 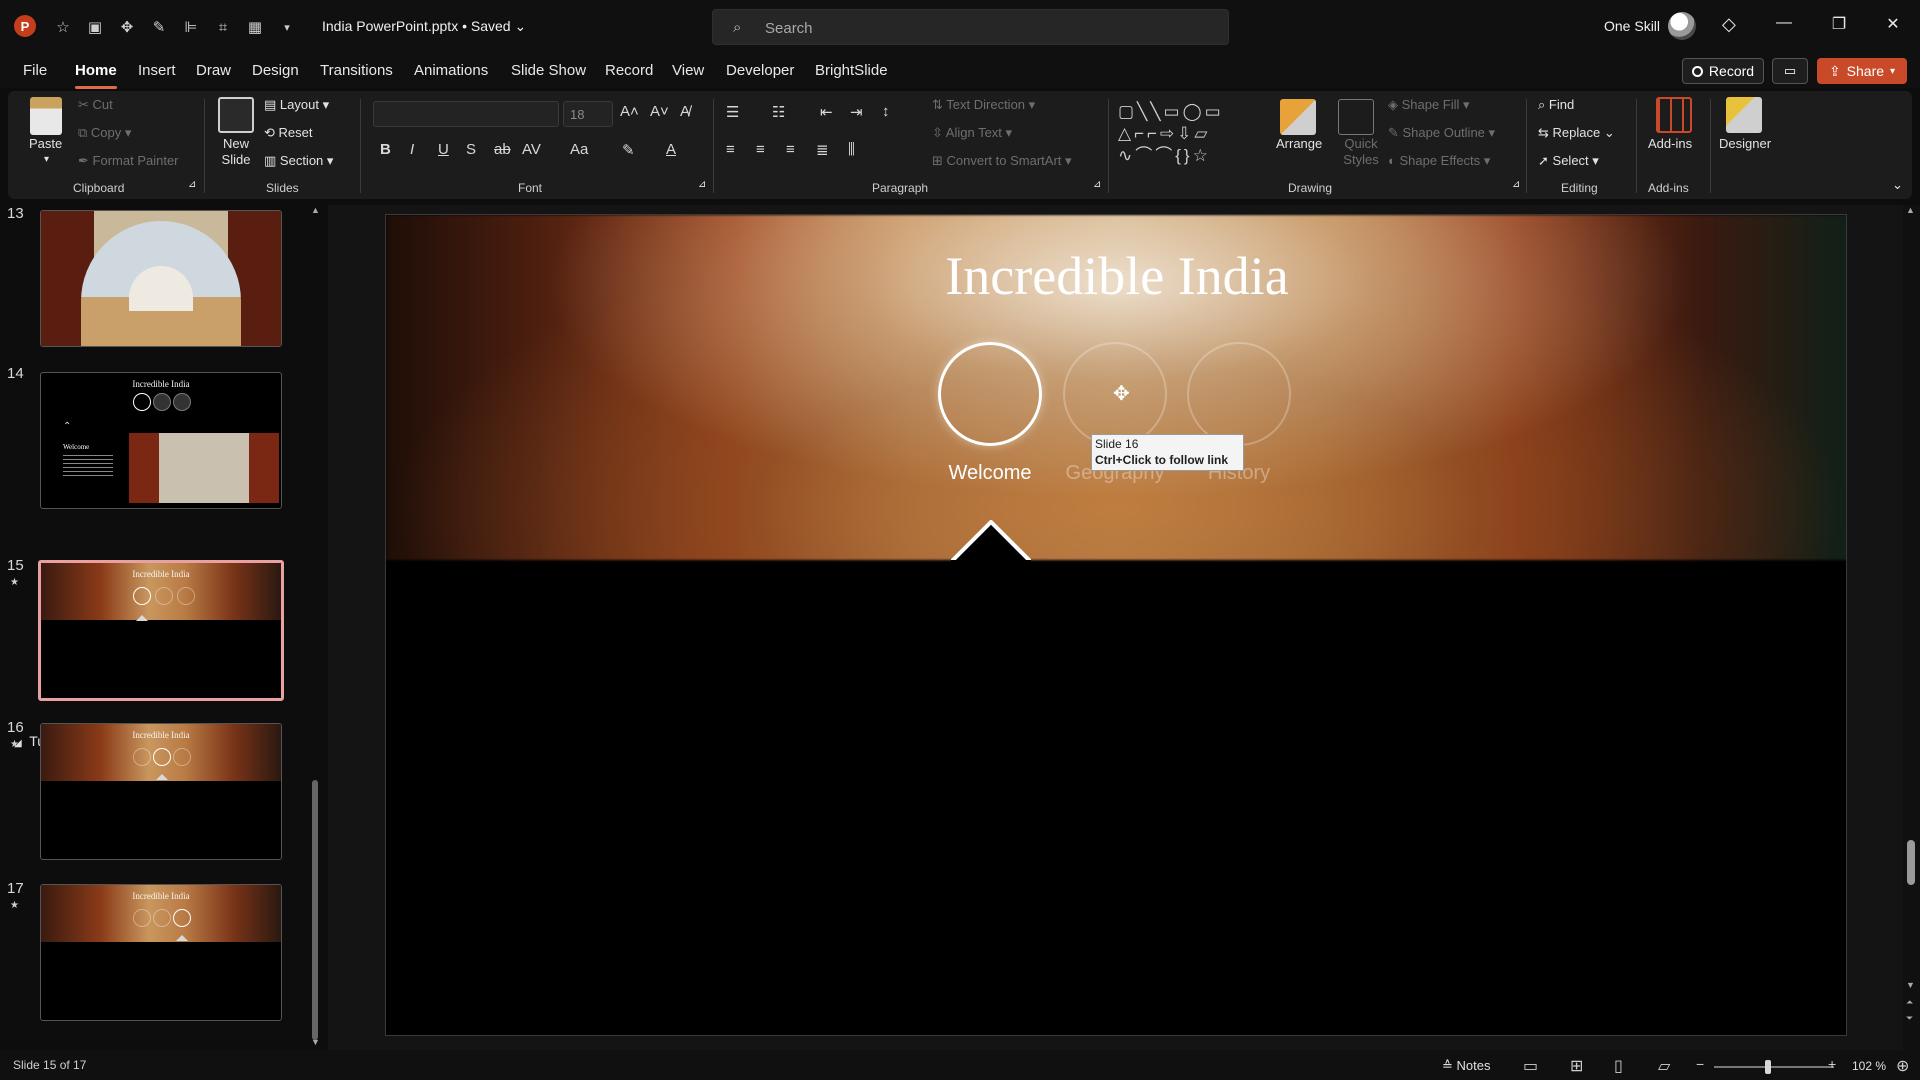 I want to click on tab-insert: Insert, so click(x=157, y=70).